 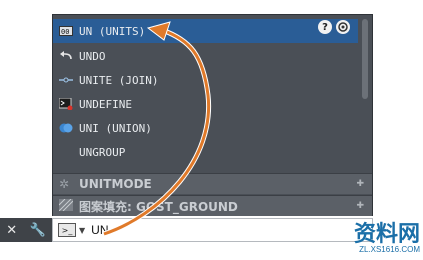 I want to click on units-icon: 00, so click(x=66, y=31).